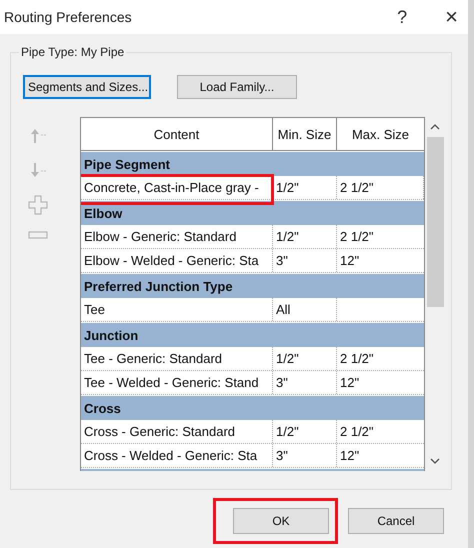 The width and height of the screenshot is (474, 548). What do you see at coordinates (435, 127) in the screenshot?
I see `scroll-up-icon` at bounding box center [435, 127].